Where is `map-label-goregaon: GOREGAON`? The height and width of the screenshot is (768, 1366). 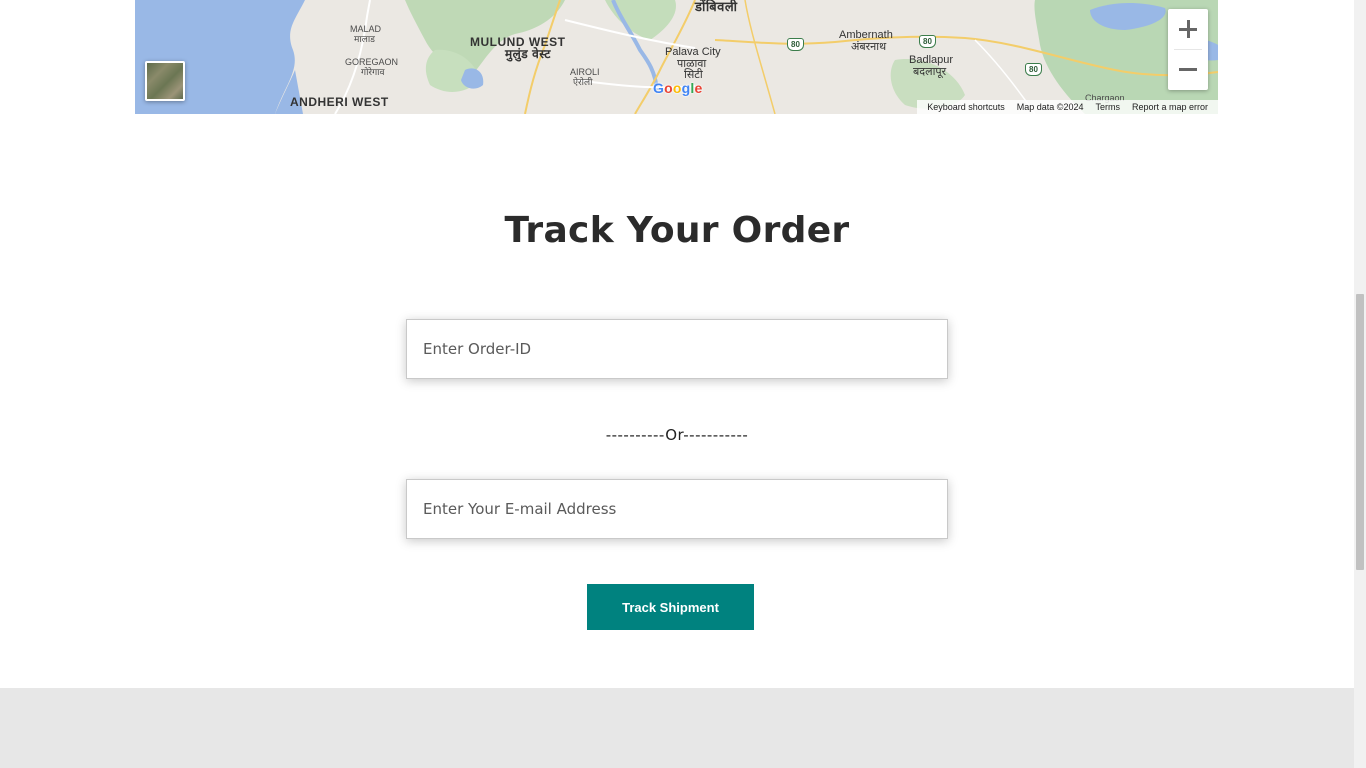
map-label-goregaon: GOREGAON is located at coordinates (372, 62).